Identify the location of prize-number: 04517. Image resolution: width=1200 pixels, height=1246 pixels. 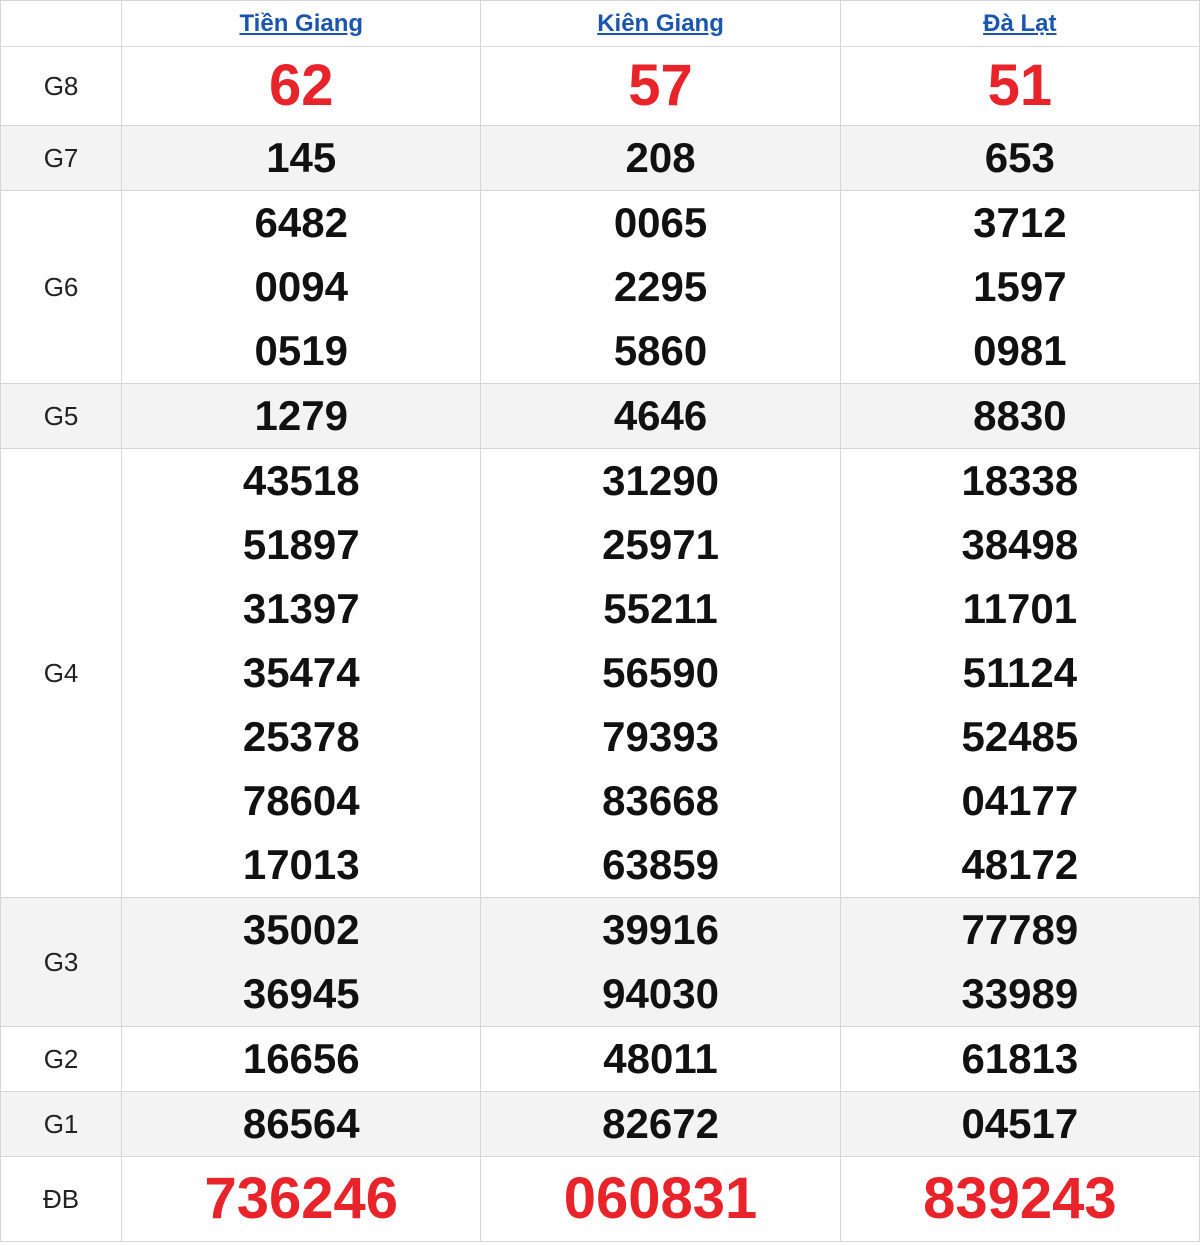
(1020, 1123).